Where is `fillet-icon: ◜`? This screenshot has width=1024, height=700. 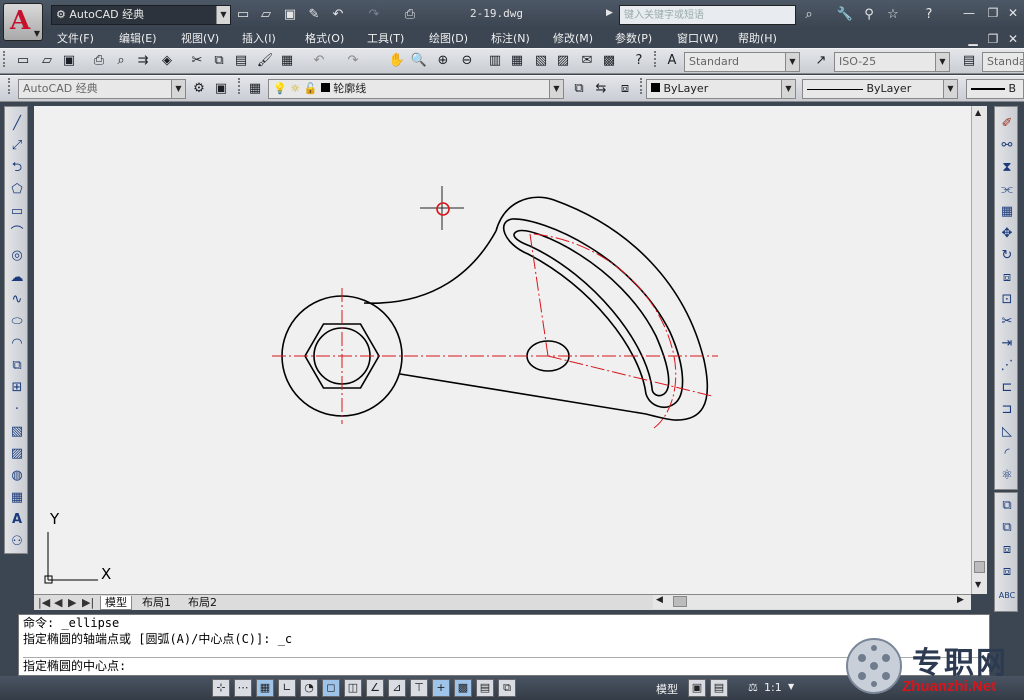 fillet-icon: ◜ is located at coordinates (1007, 454).